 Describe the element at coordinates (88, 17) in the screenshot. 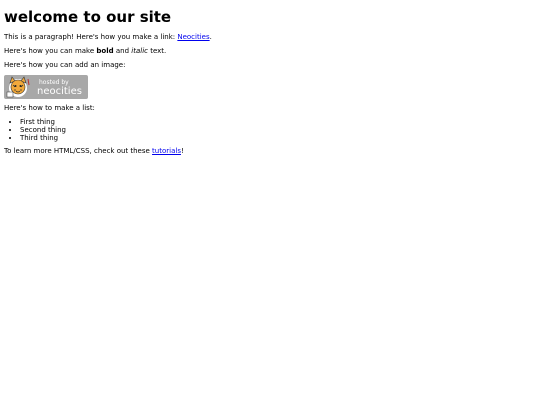

I see `page-title: welcome to our site` at that location.